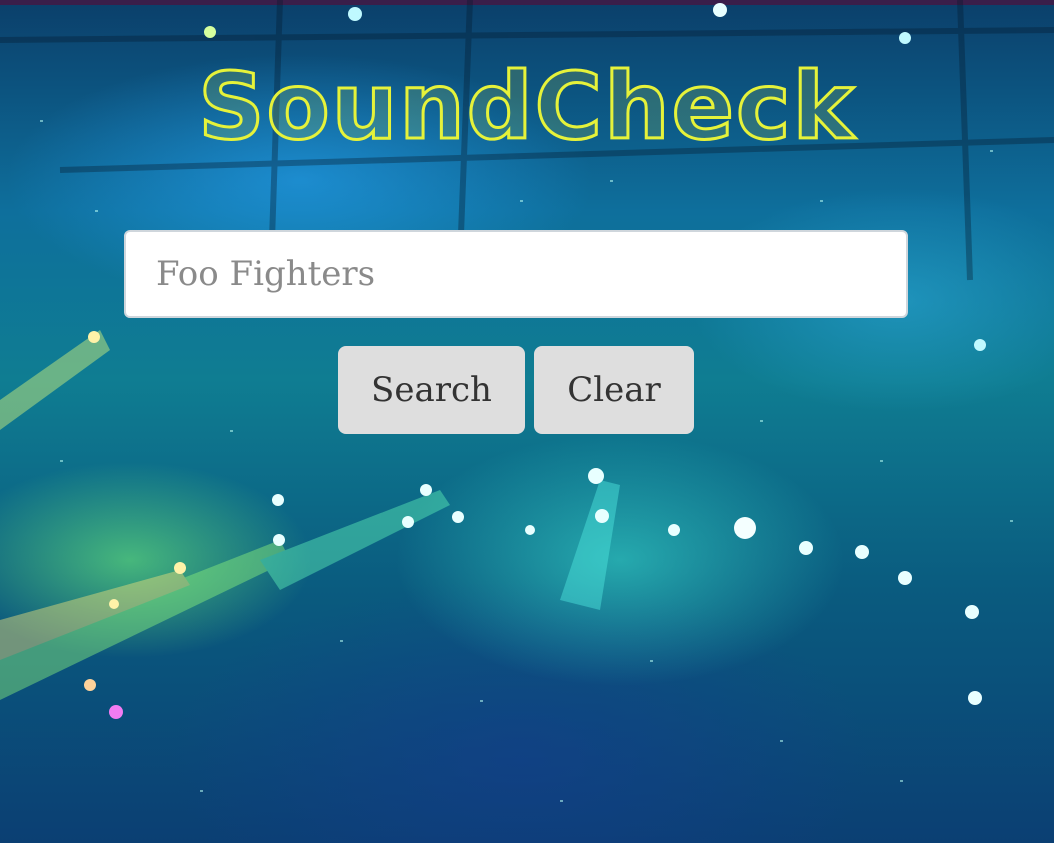 This screenshot has width=1054, height=843. Describe the element at coordinates (431, 390) in the screenshot. I see `search-button: Search` at that location.